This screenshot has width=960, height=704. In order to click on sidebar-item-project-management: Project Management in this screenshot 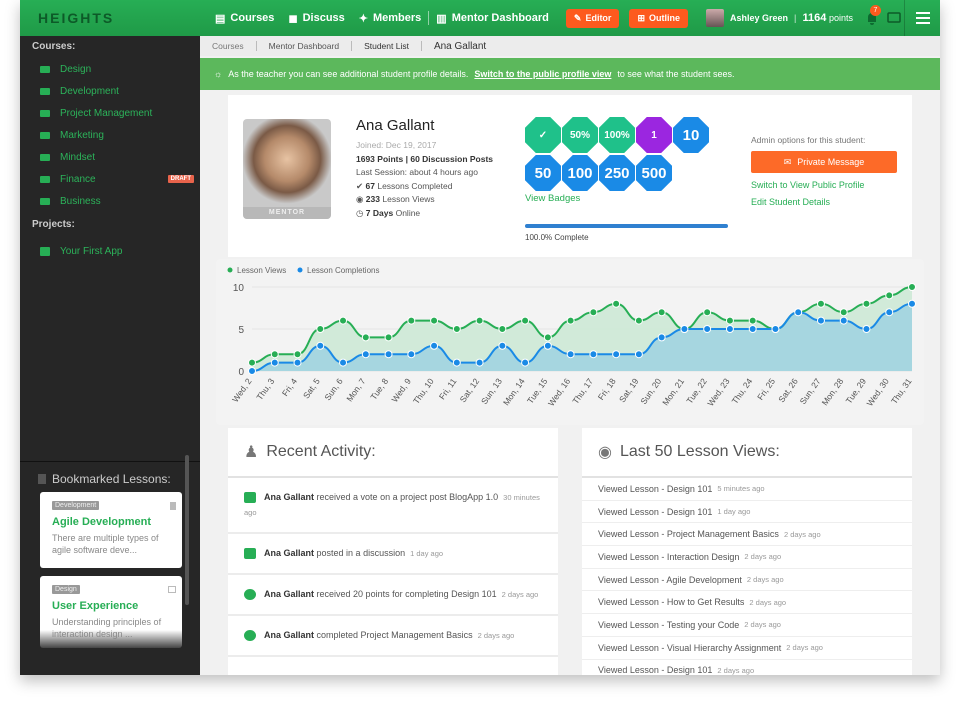, I will do `click(110, 113)`.